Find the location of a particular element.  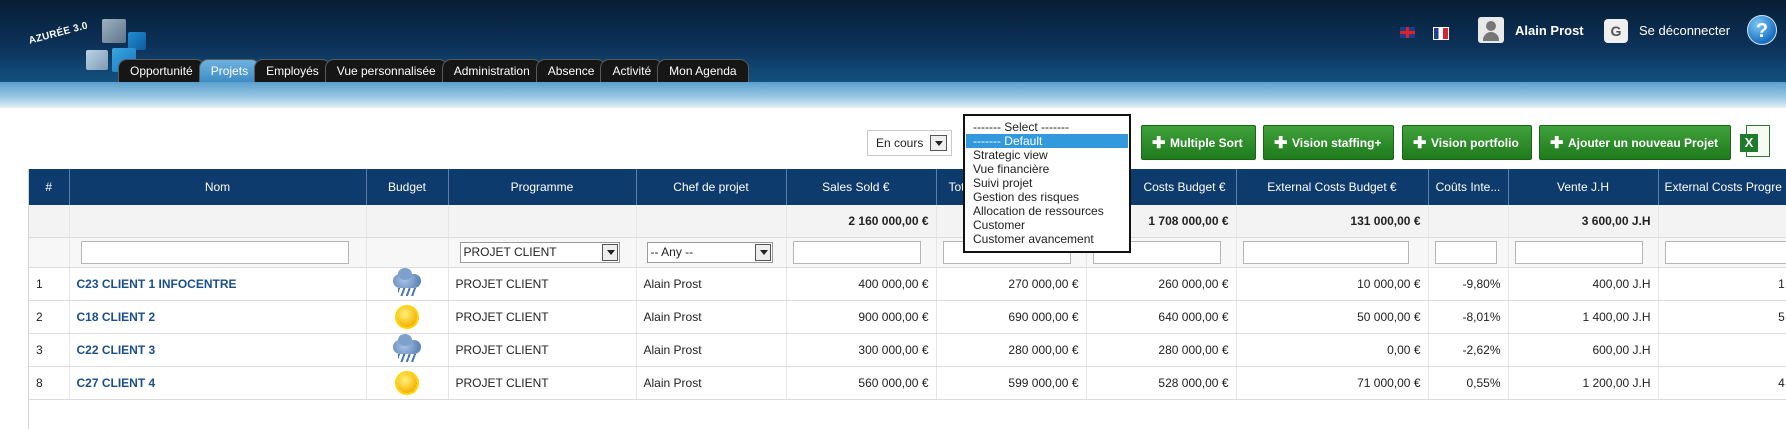

row-vente: 400,00 J.H is located at coordinates (1583, 284).